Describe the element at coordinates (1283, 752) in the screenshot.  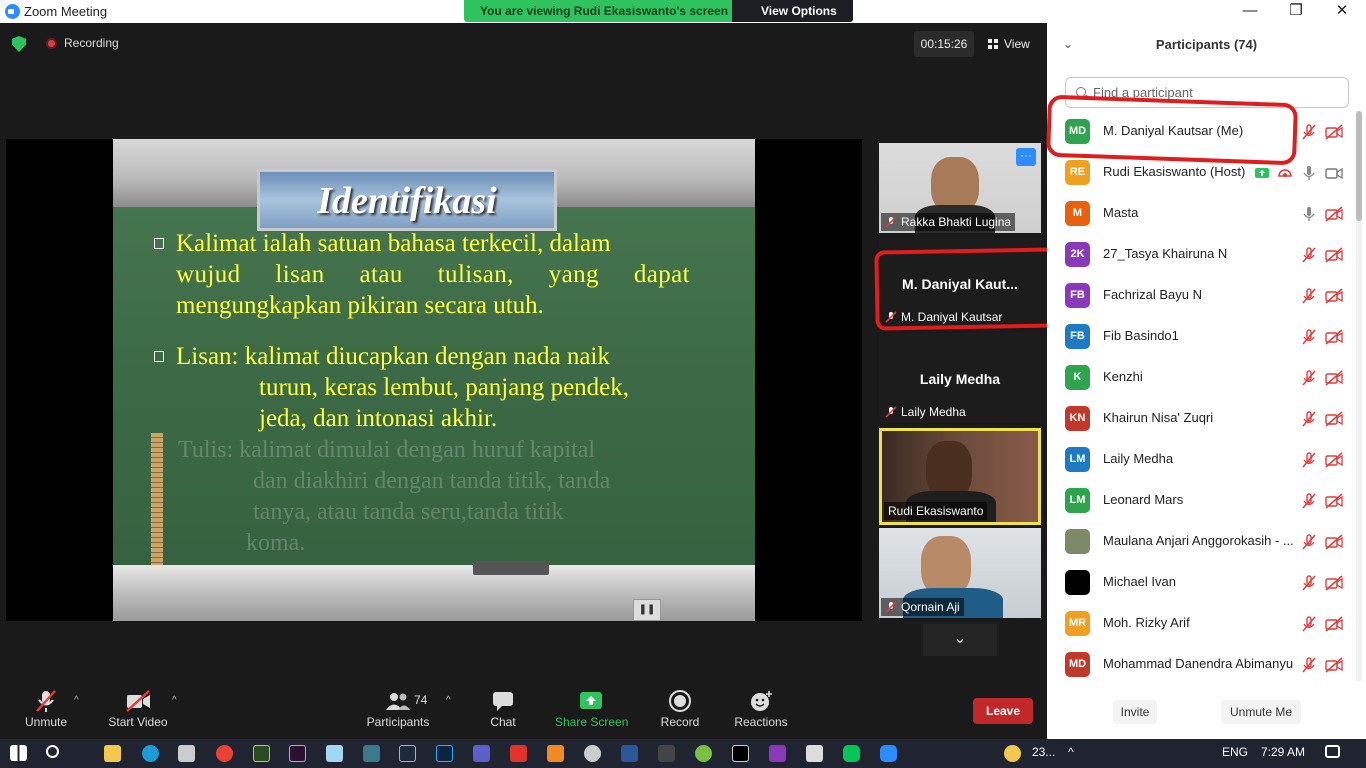
I see `clock: 7:29 AM` at that location.